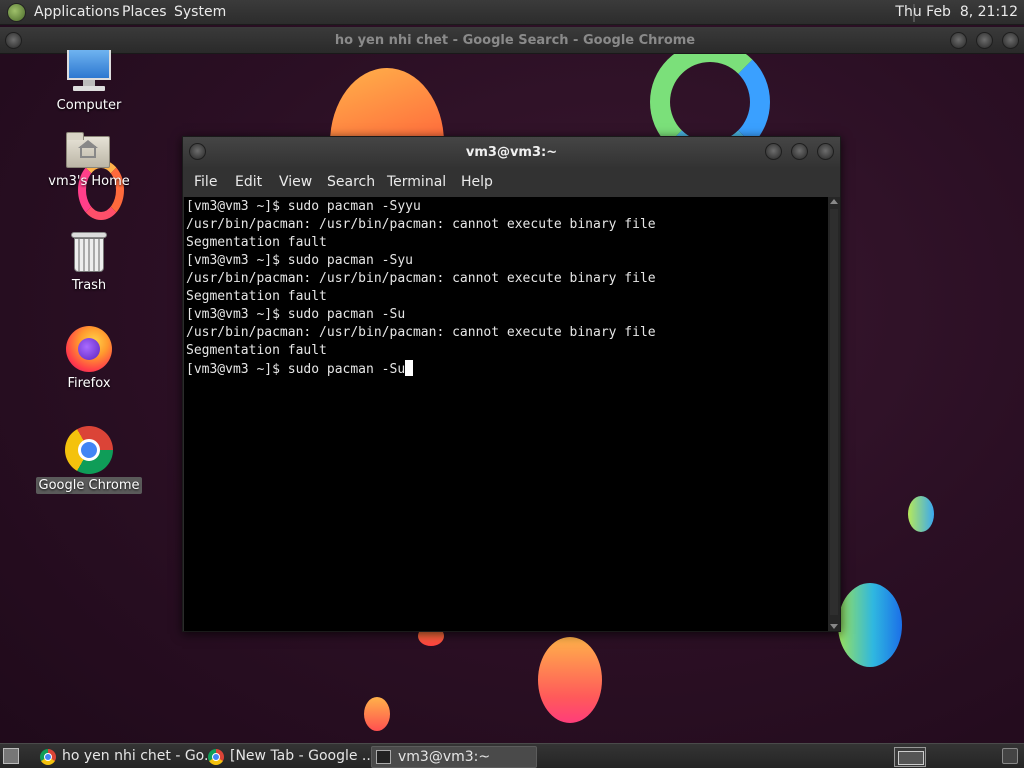 The image size is (1024, 768). Describe the element at coordinates (296, 369) in the screenshot. I see `terminal-prompt: [vm3@vm3 ~]$ sudo pacman -Su` at that location.